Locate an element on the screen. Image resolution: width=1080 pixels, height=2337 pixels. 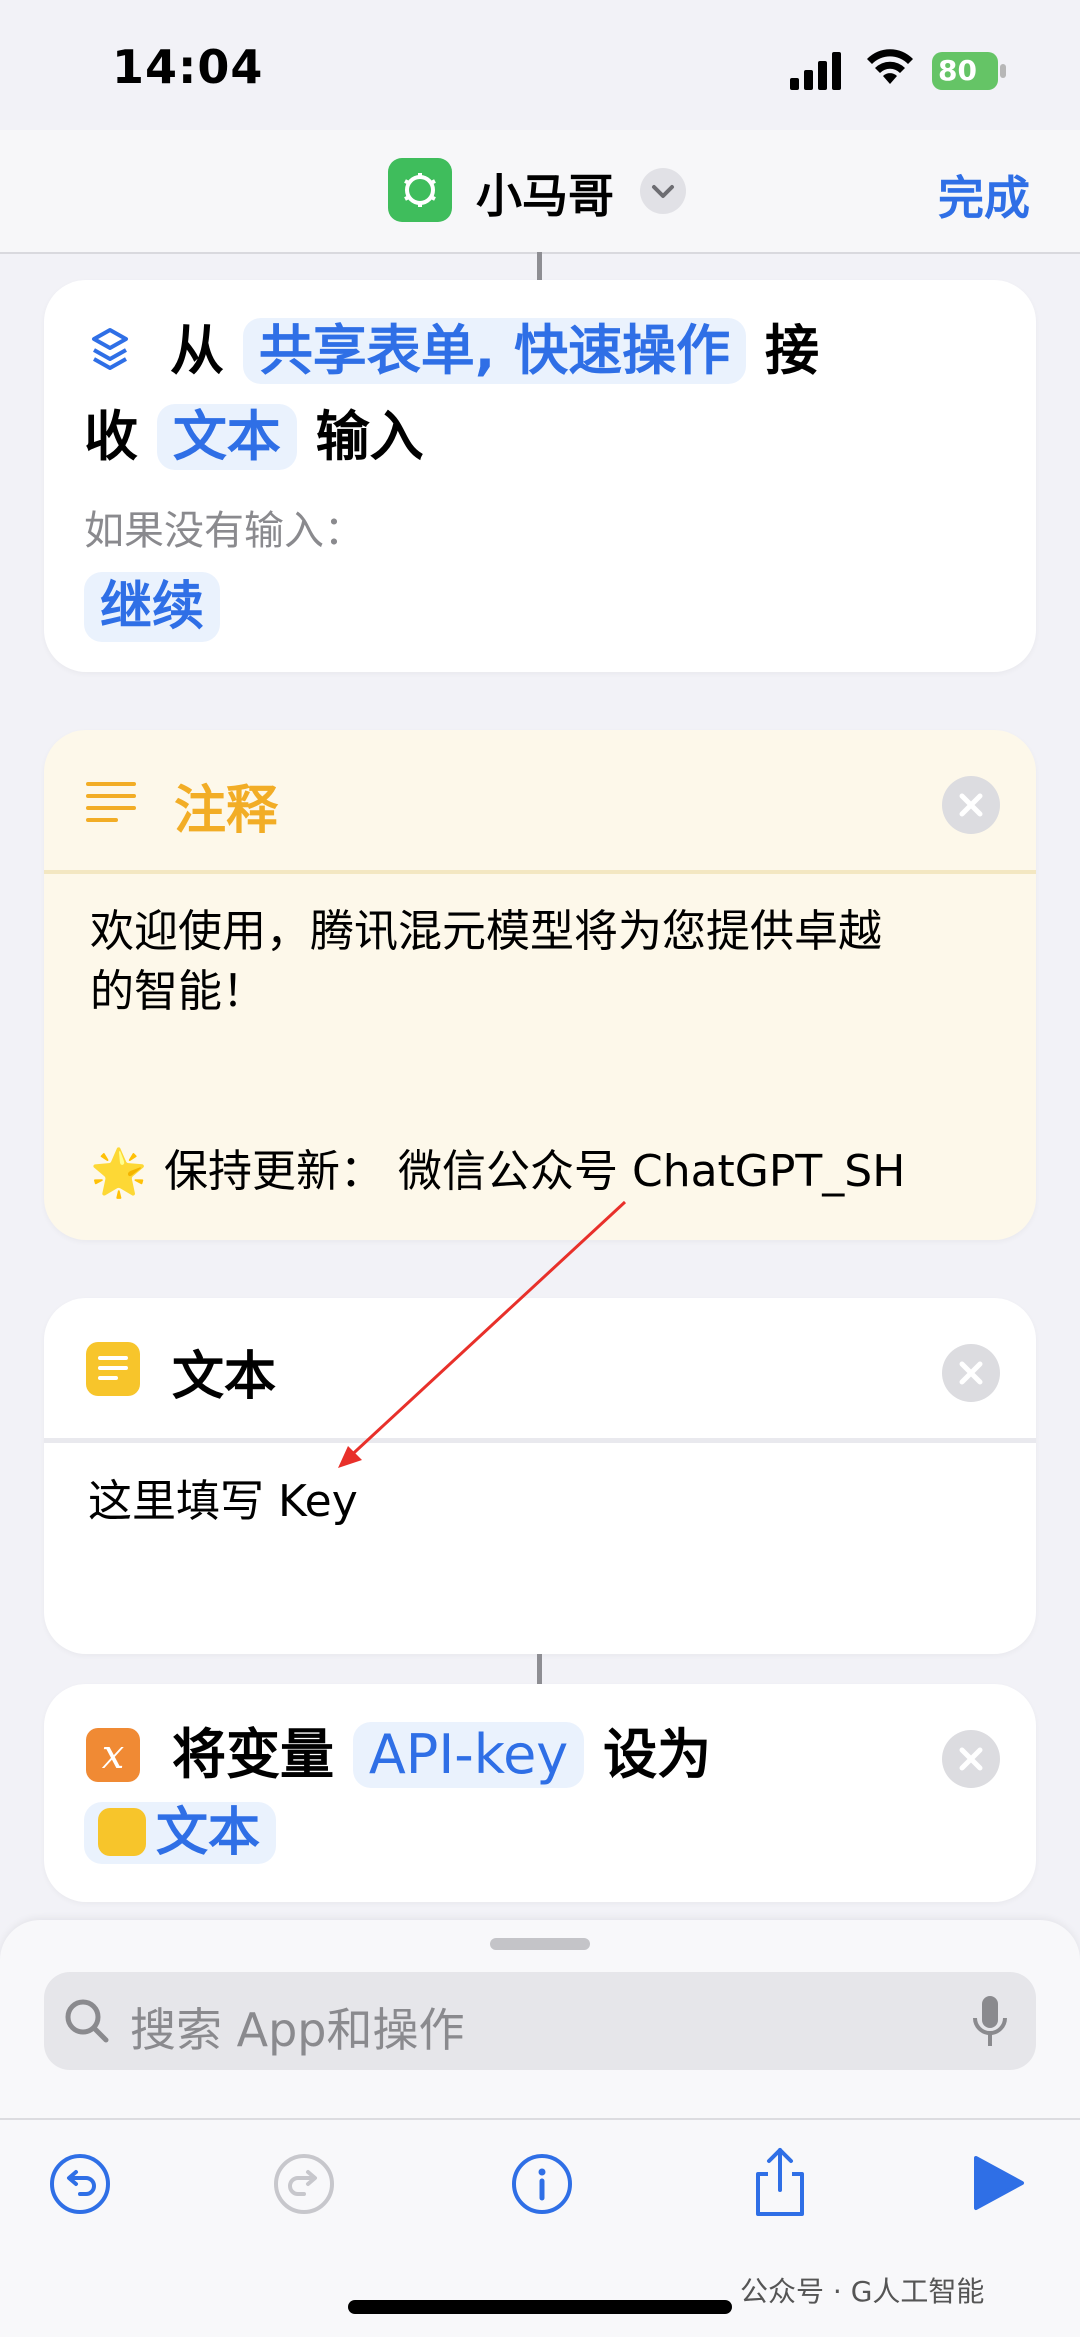
input-label: 输入 is located at coordinates (369, 436).